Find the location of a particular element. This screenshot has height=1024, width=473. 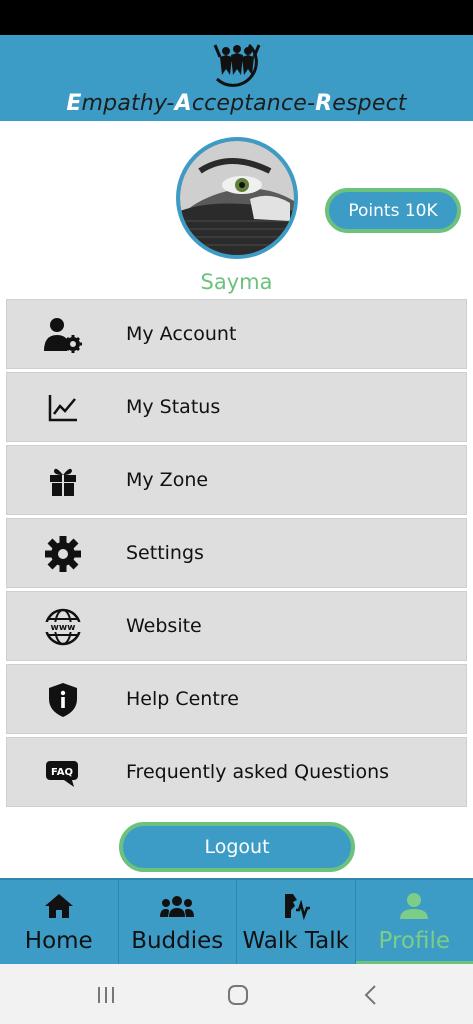

recent-apps-icon is located at coordinates (106, 995).